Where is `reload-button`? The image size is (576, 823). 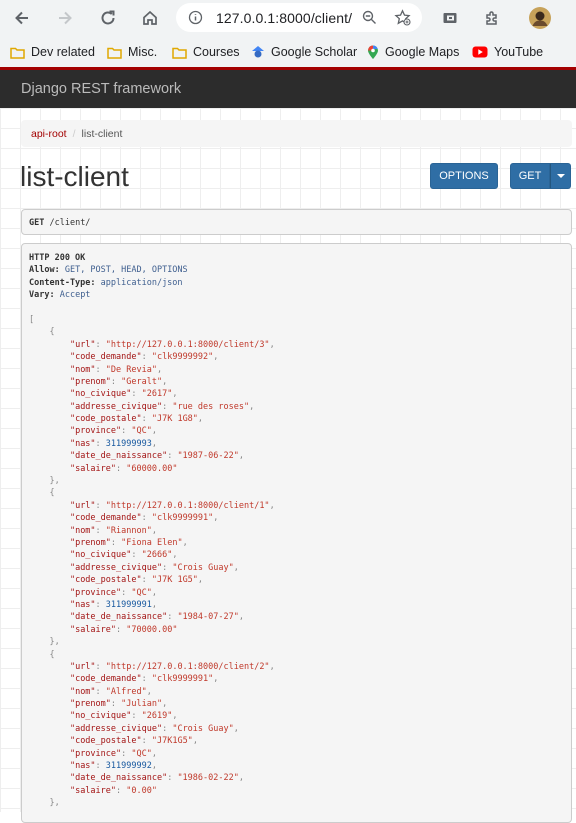 reload-button is located at coordinates (108, 18).